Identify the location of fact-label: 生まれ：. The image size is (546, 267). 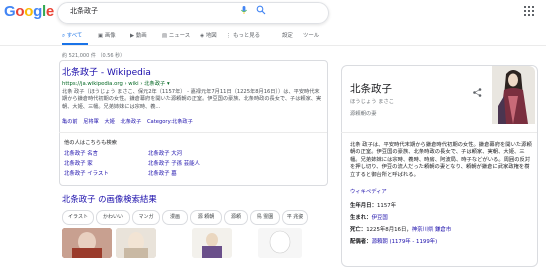
(361, 218).